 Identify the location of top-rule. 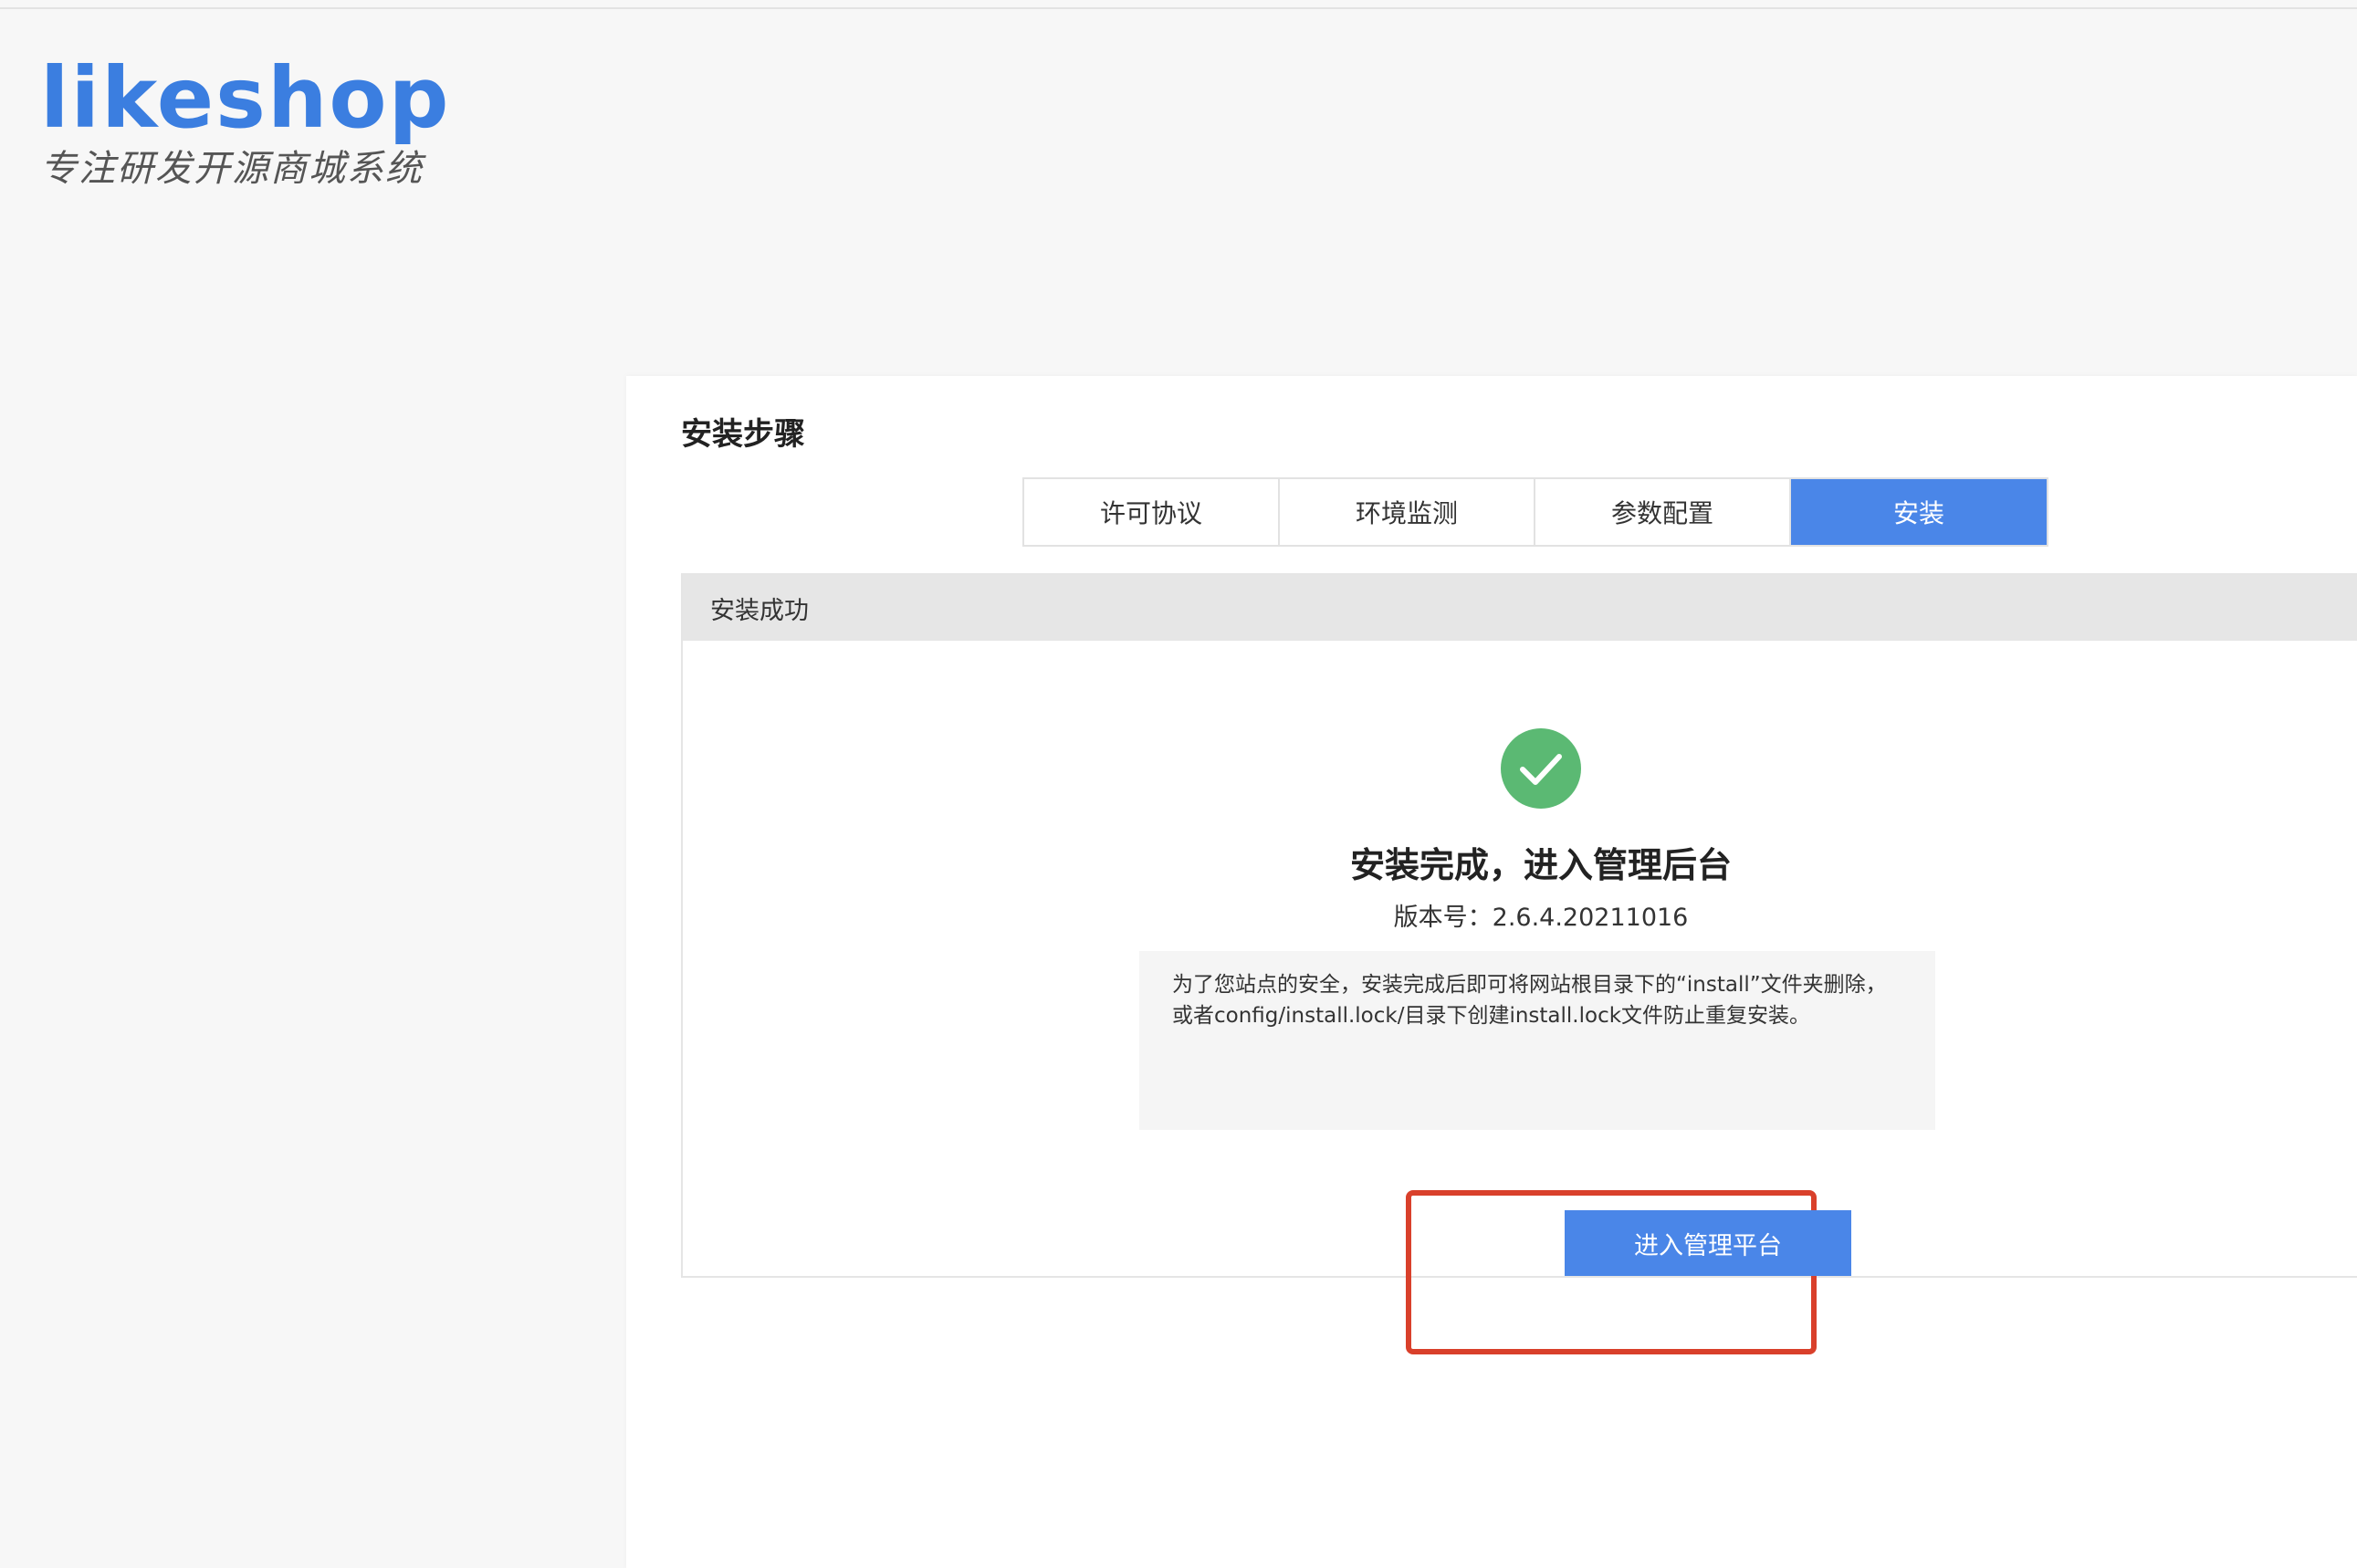
(1178, 4).